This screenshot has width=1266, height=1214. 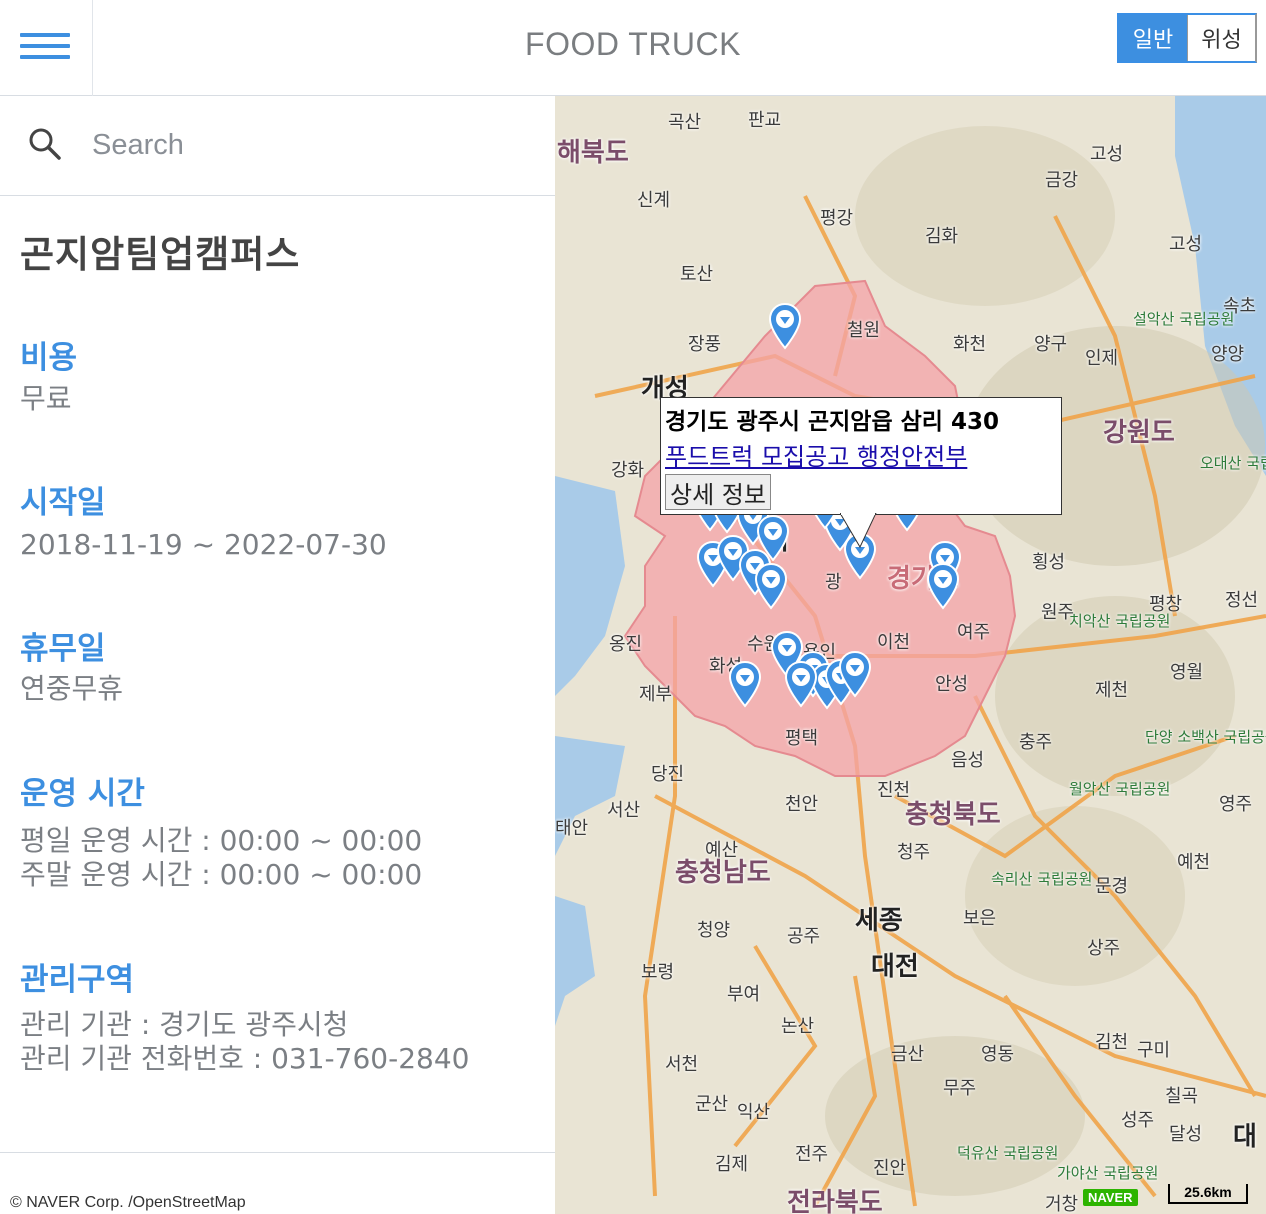 I want to click on map-label: 해북도, so click(x=593, y=153).